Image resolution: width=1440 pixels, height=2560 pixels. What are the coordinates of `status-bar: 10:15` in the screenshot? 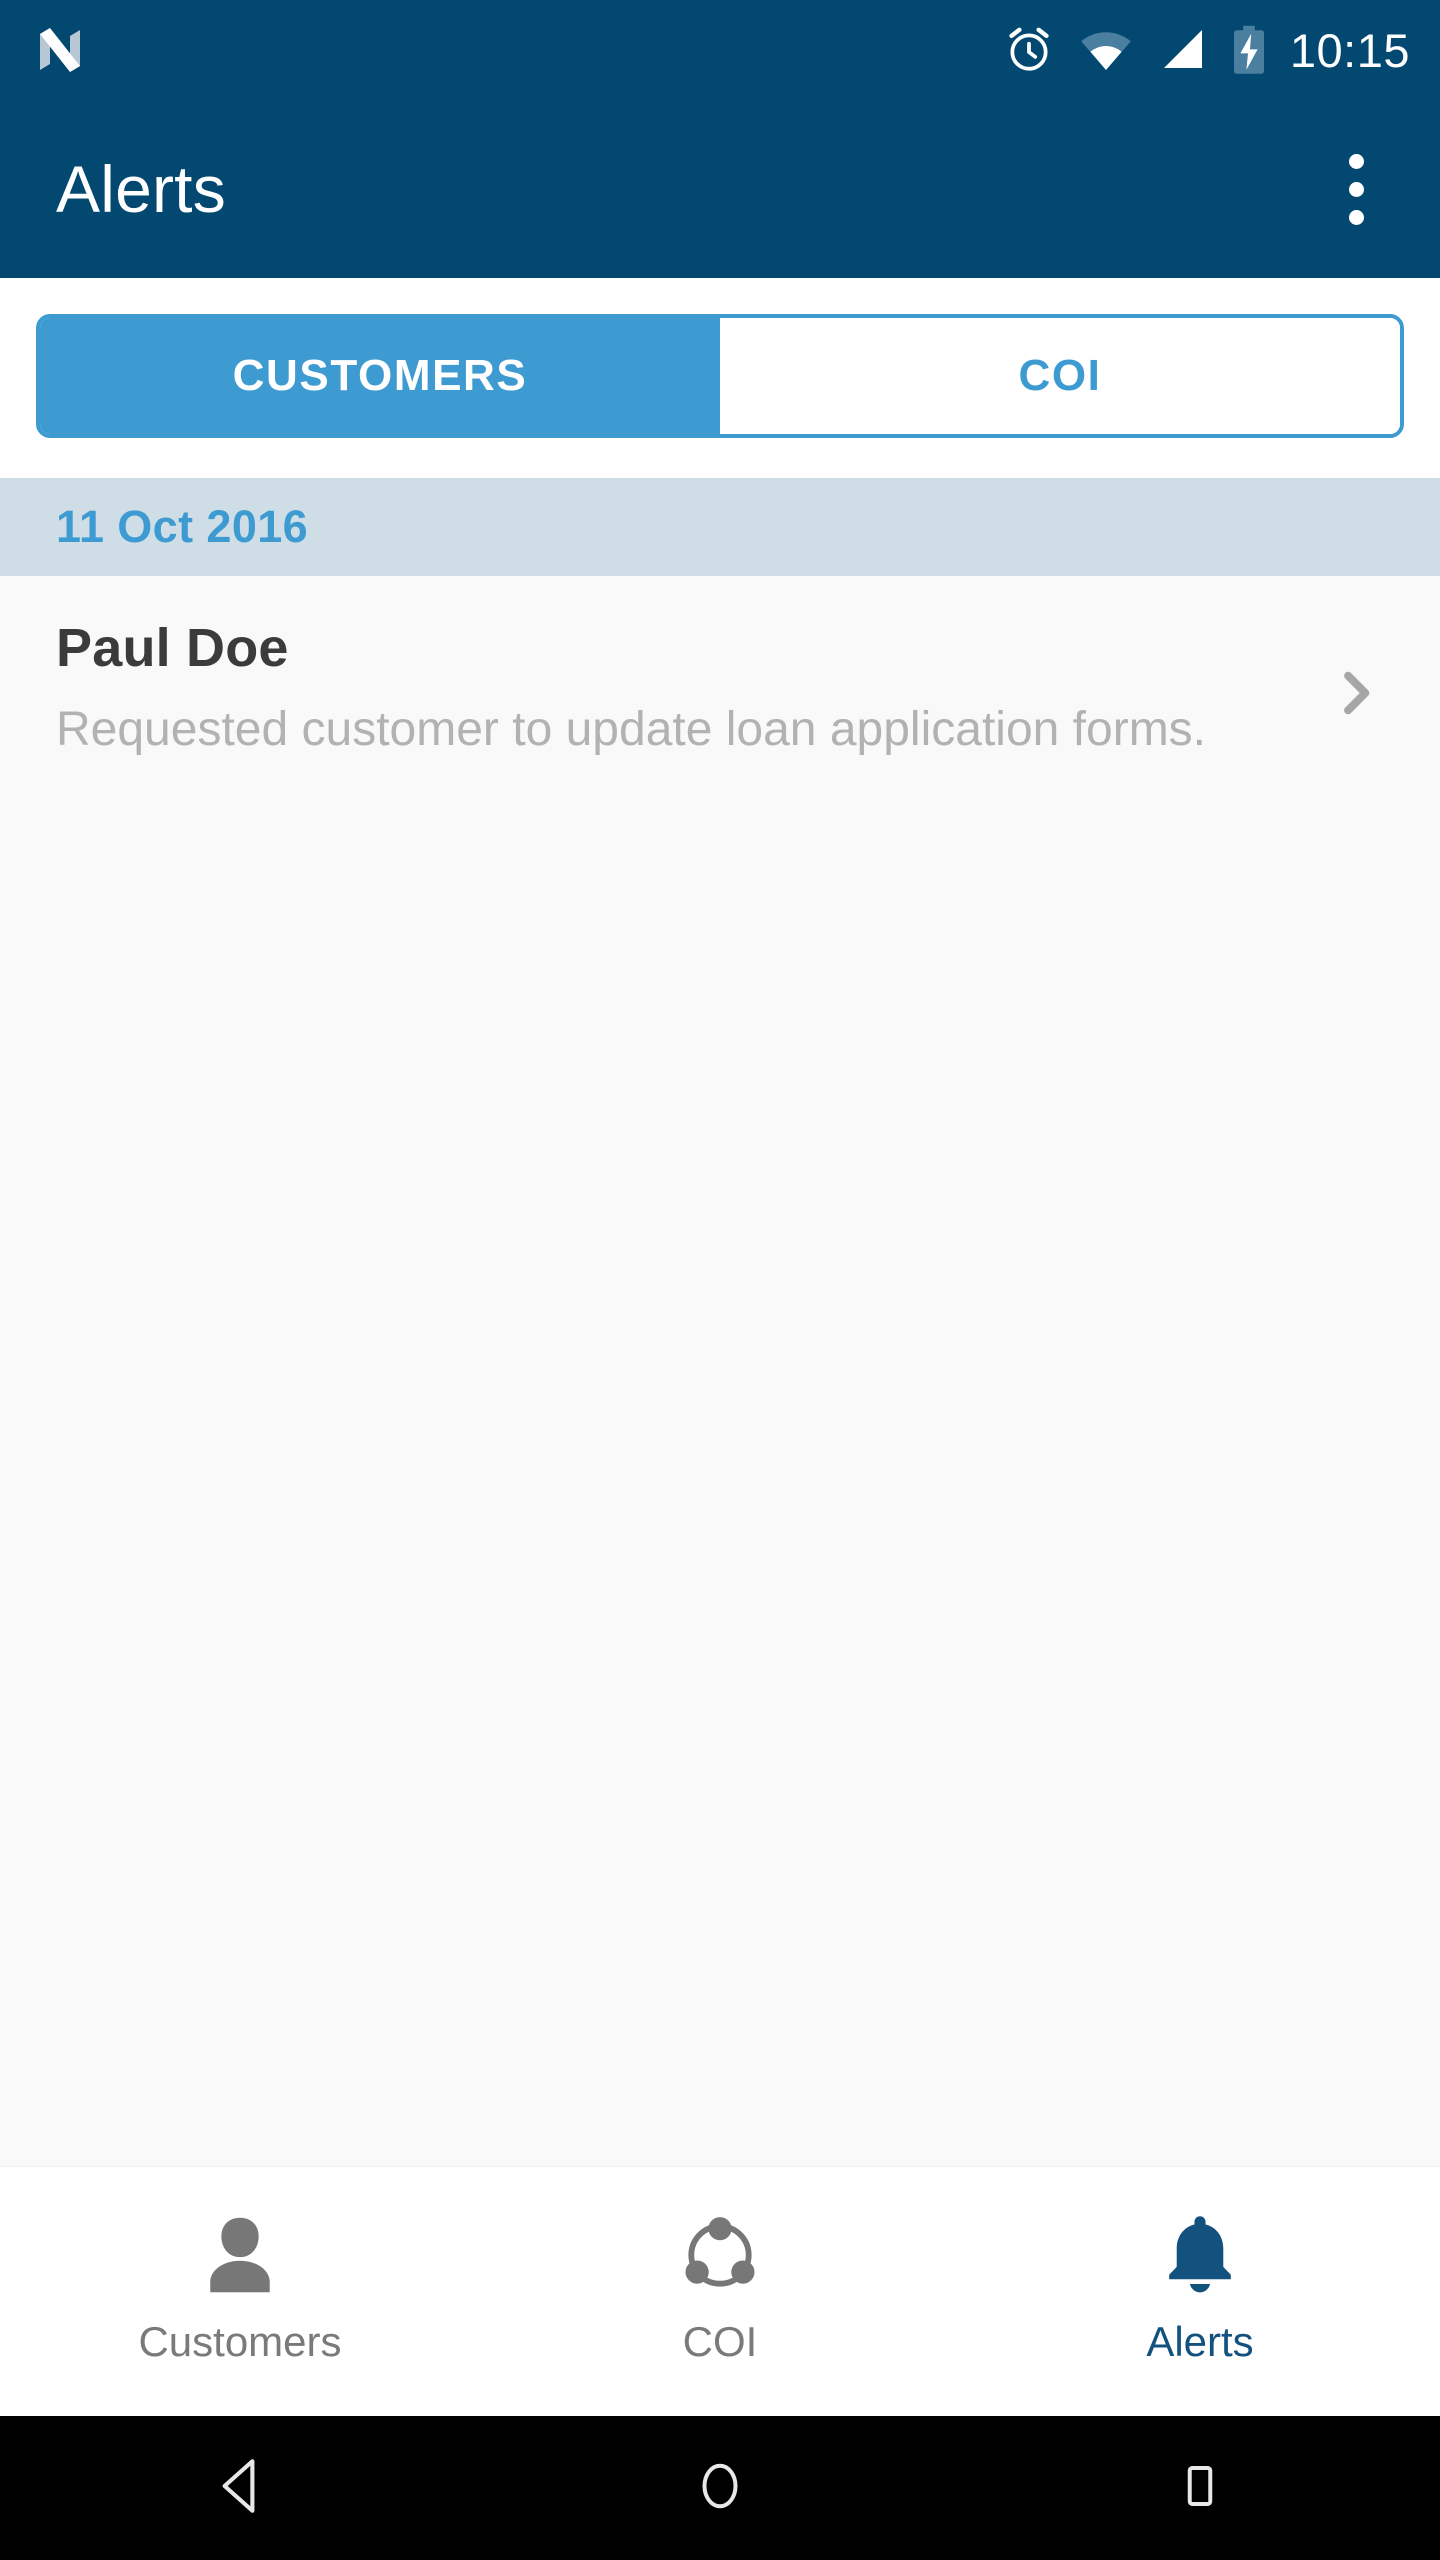 It's located at (720, 50).